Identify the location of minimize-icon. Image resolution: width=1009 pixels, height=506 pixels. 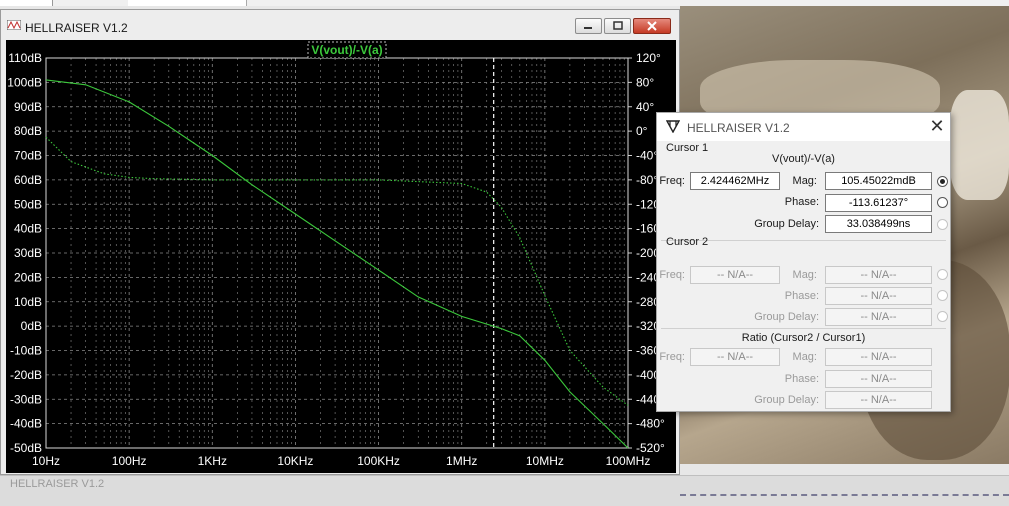
(588, 28).